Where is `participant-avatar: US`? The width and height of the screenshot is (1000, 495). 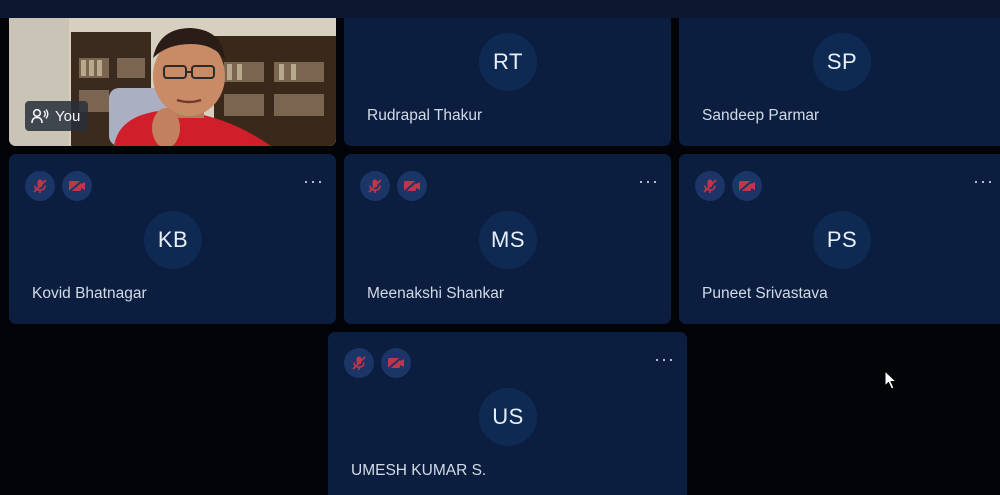
participant-avatar: US is located at coordinates (508, 417).